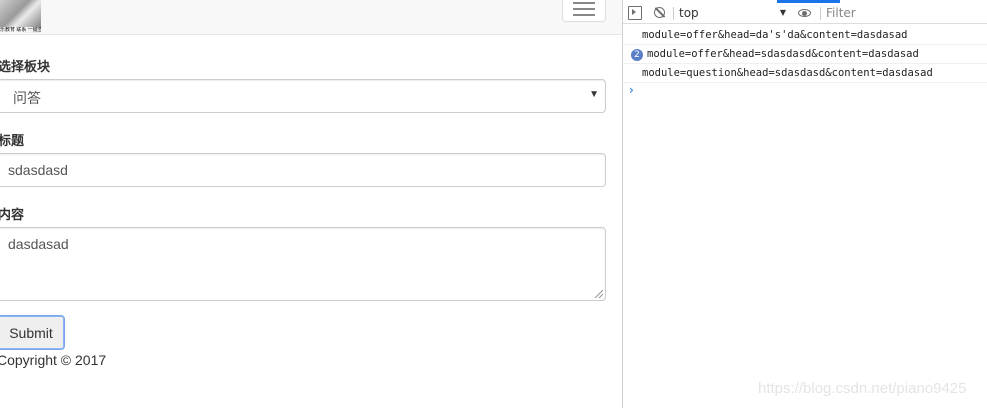  Describe the element at coordinates (12, 140) in the screenshot. I see `head-label: 标题` at that location.